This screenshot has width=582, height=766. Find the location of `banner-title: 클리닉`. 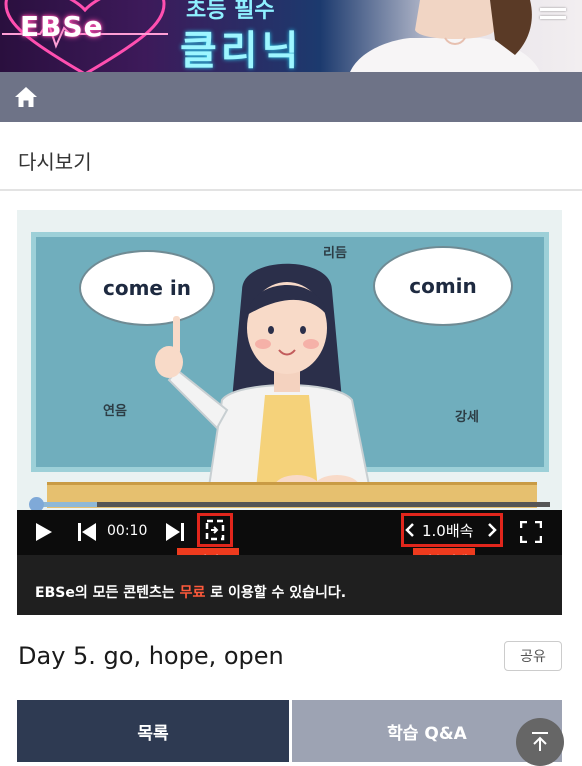

banner-title: 클리닉 is located at coordinates (241, 50).